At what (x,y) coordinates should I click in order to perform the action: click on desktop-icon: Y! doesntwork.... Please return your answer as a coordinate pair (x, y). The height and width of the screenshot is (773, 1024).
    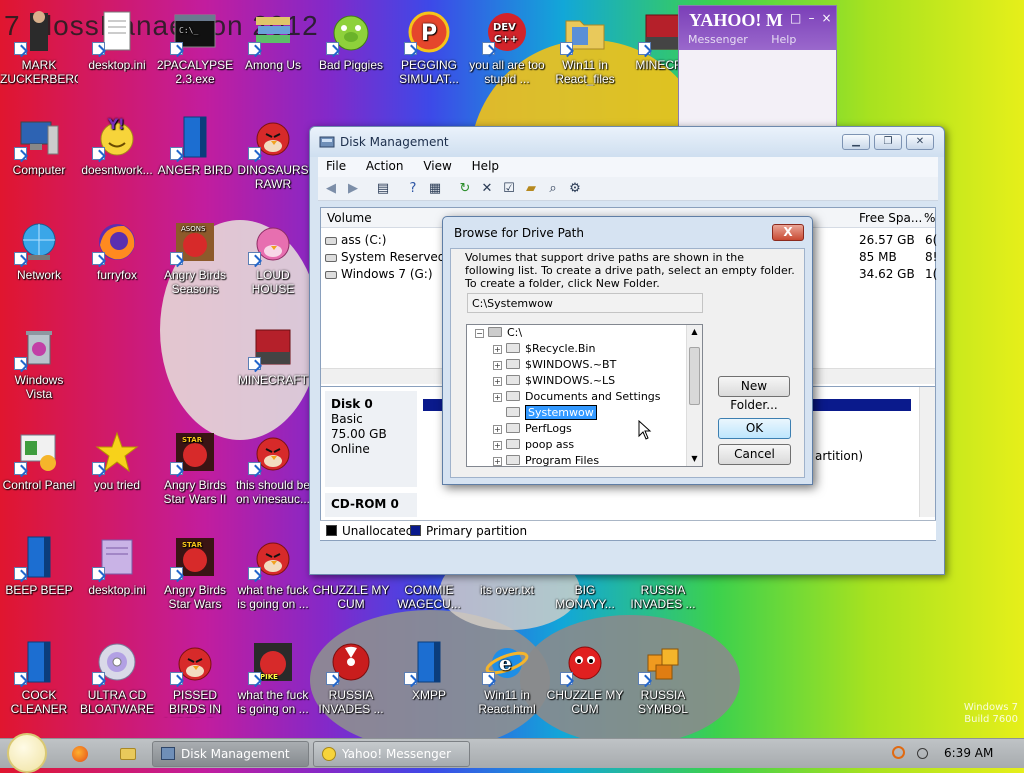
    Looking at the image, I should click on (117, 160).